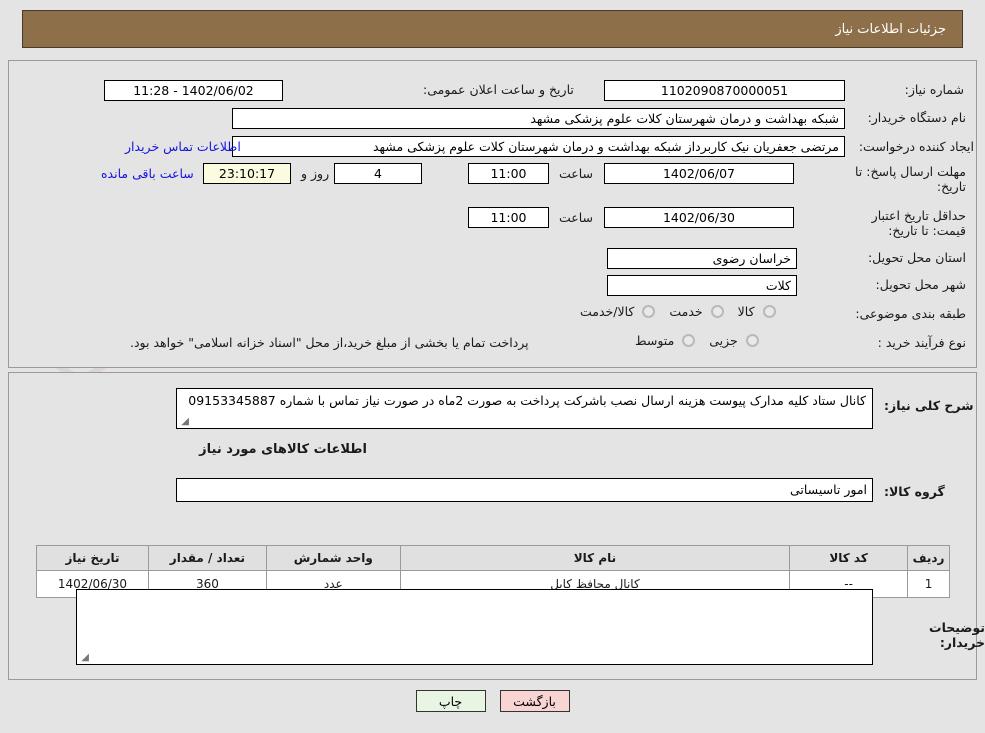 The width and height of the screenshot is (985, 733). Describe the element at coordinates (649, 311) in the screenshot. I see `radio-category-kala-khedmat` at that location.